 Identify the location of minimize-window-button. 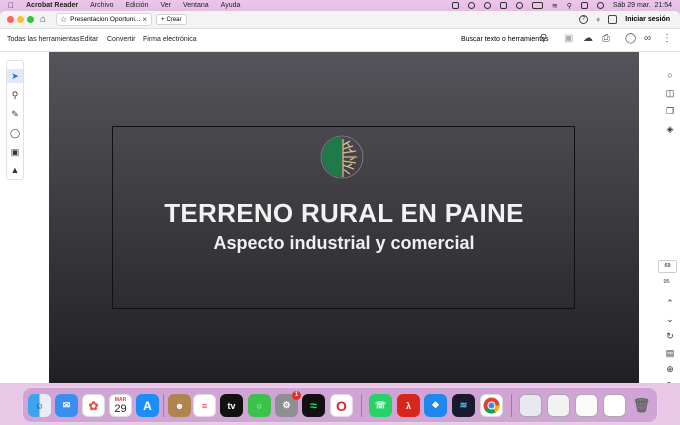
(20, 19).